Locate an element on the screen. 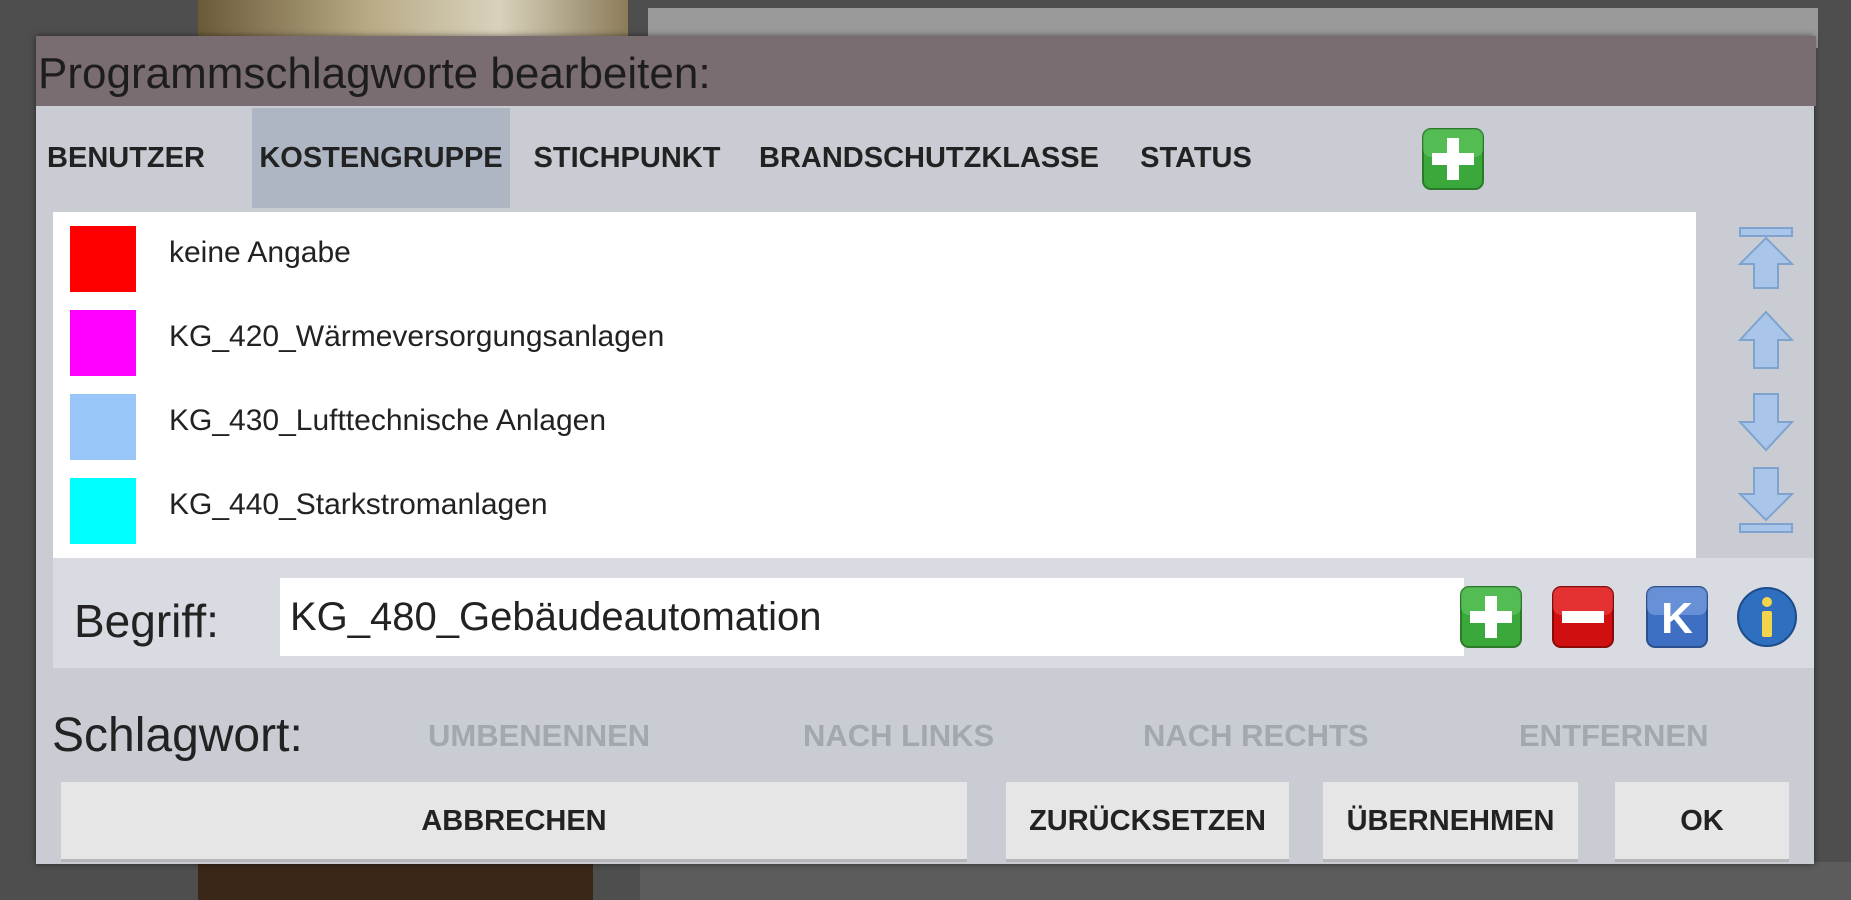  tab-stichpunkt: STICHPUNKT is located at coordinates (627, 158).